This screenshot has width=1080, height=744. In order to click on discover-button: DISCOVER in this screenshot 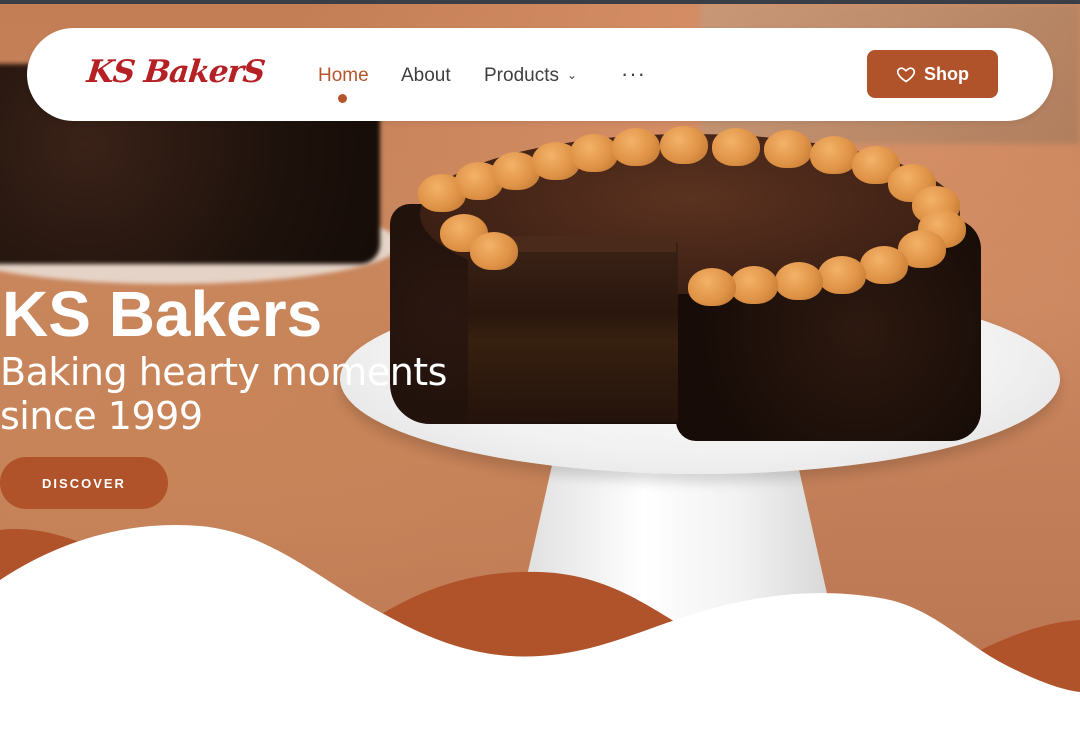, I will do `click(84, 483)`.